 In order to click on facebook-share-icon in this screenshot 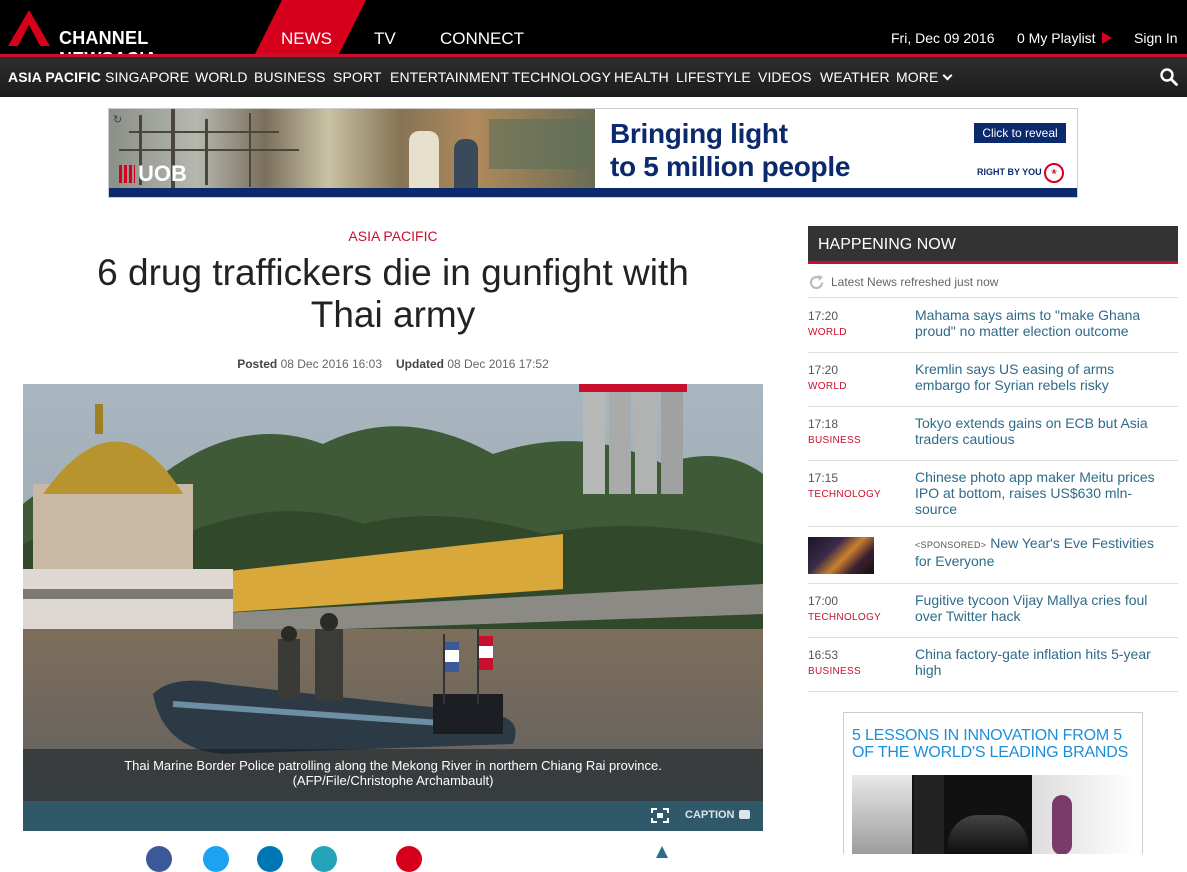, I will do `click(159, 859)`.